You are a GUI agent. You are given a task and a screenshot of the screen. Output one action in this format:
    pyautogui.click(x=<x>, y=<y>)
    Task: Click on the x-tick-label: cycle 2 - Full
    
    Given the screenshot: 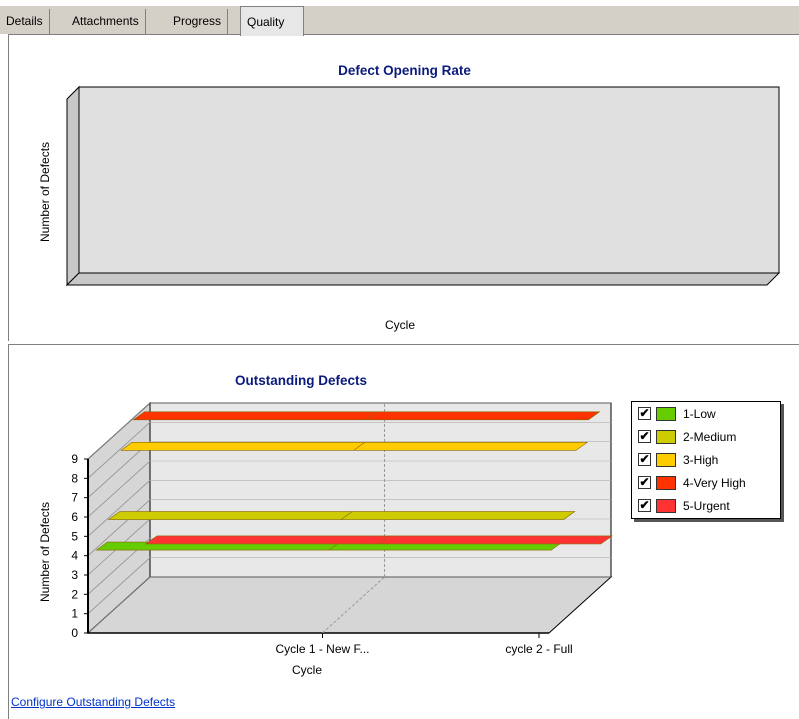 What is the action you would take?
    pyautogui.click(x=538, y=649)
    